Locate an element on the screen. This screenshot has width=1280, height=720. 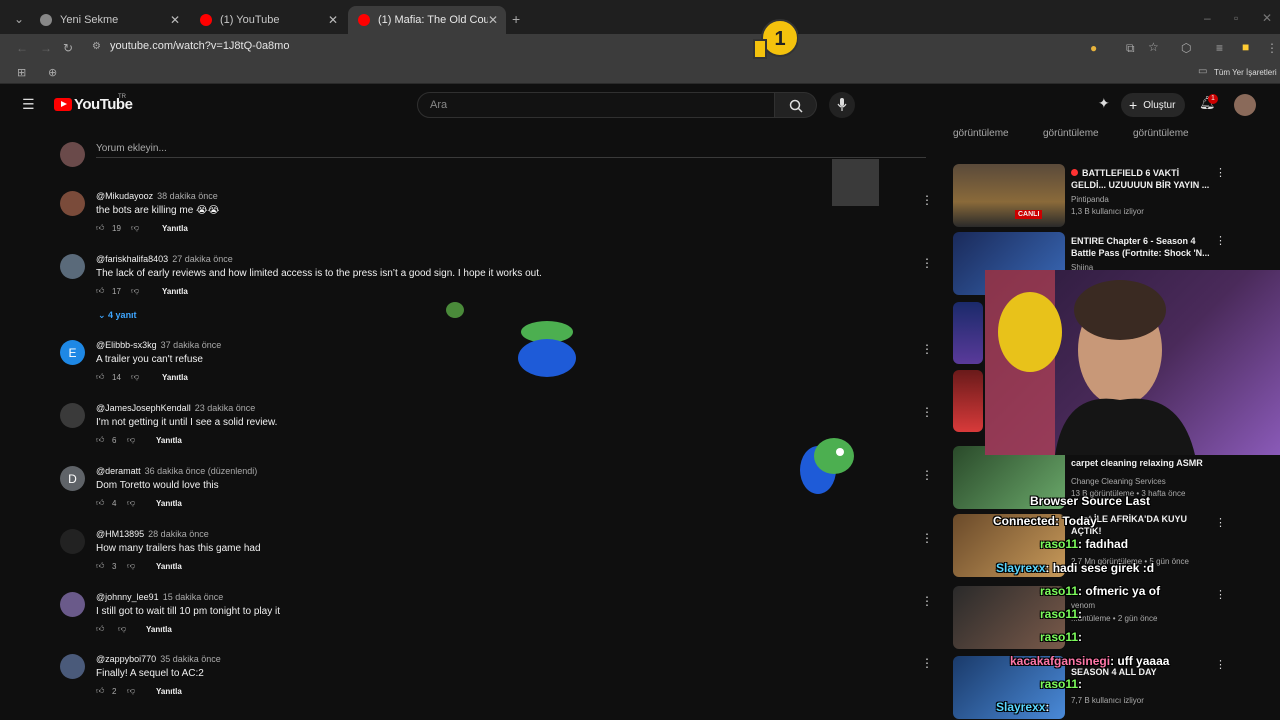
site-info-icon: ⚙ is located at coordinates (96, 46).